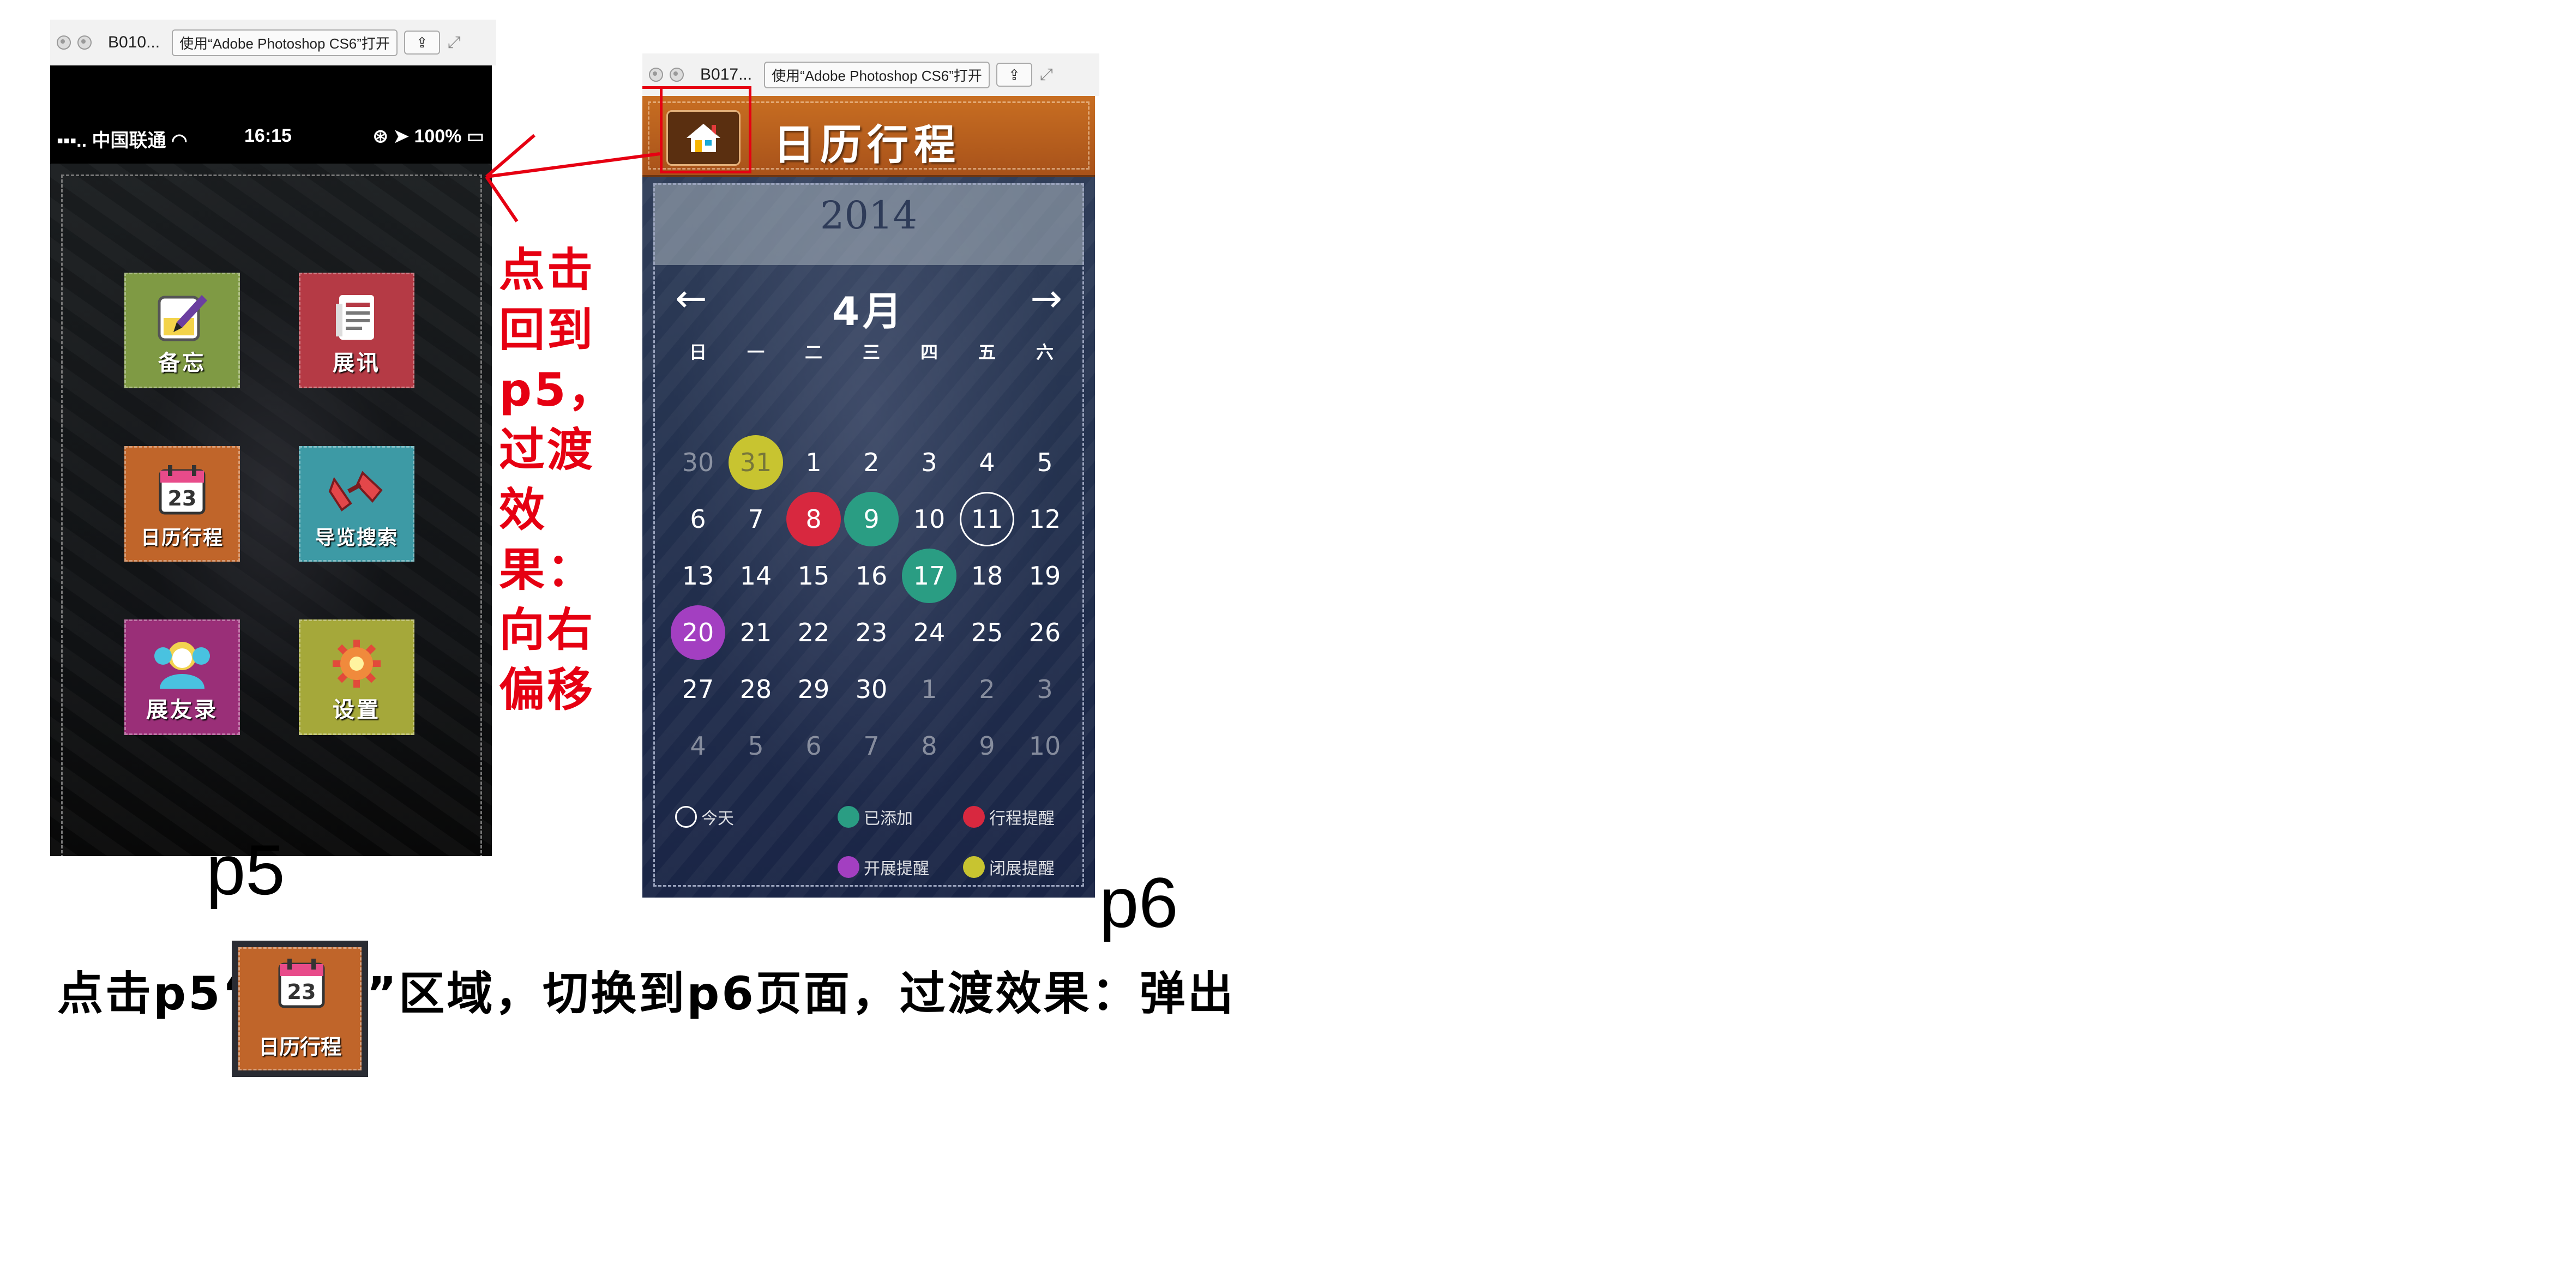  What do you see at coordinates (271, 114) in the screenshot?
I see `status-bar: ▪▪▪.. 中国联通 ◠ 16:15 ⊛ ➤ 100% ▭` at bounding box center [271, 114].